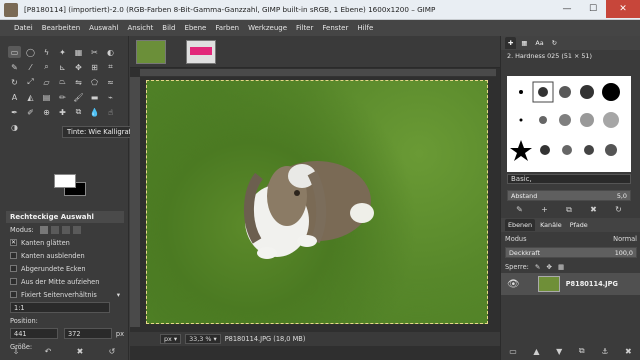 The width and height of the screenshot is (640, 360). What do you see at coordinates (544, 210) in the screenshot?
I see `new-brush-icon: +` at bounding box center [544, 210].